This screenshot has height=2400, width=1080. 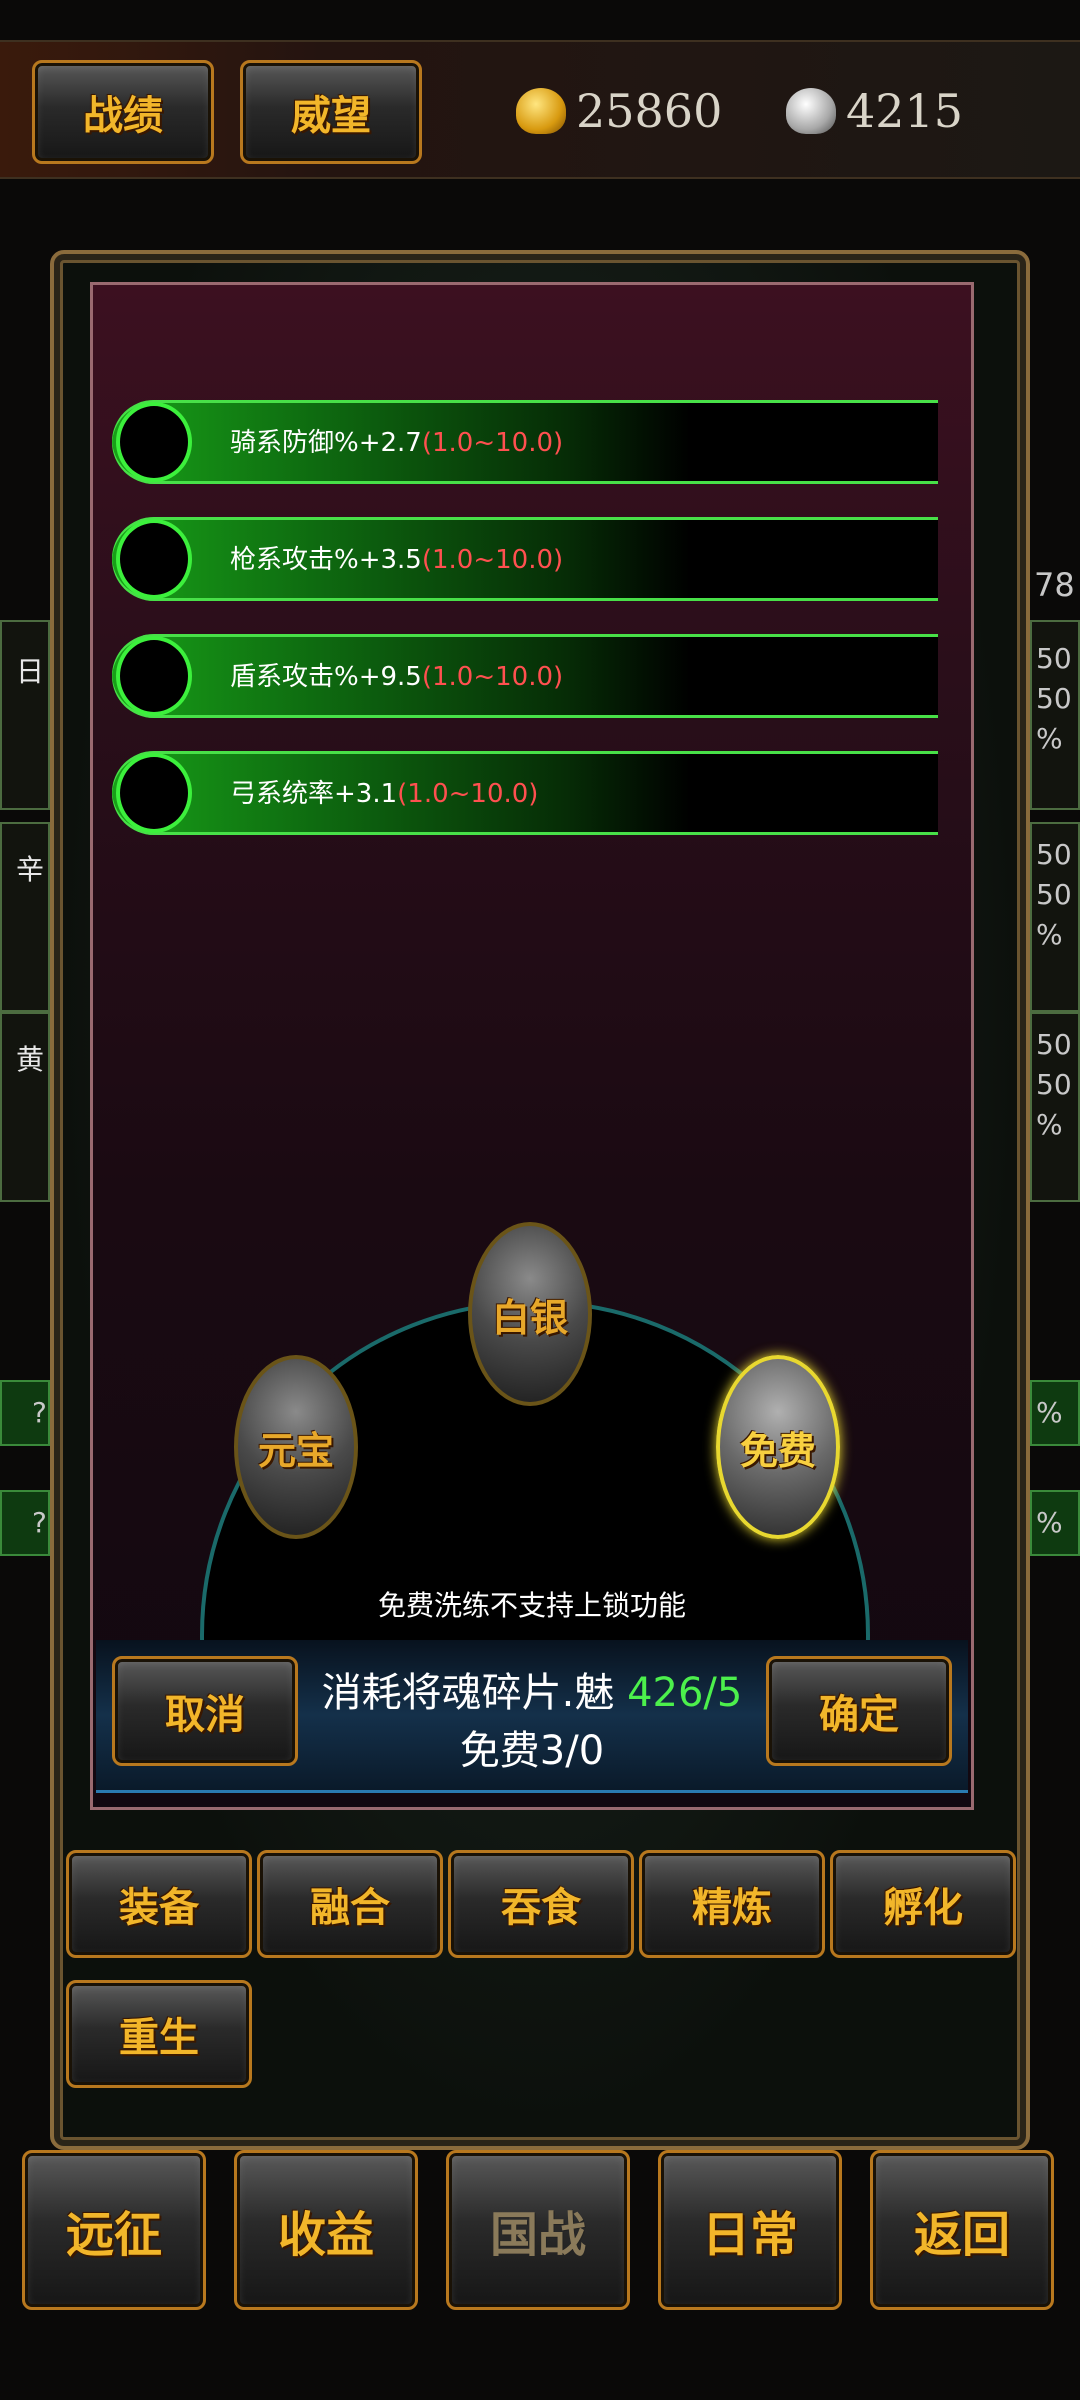 What do you see at coordinates (205, 1711) in the screenshot?
I see `cancel-button: 取消` at bounding box center [205, 1711].